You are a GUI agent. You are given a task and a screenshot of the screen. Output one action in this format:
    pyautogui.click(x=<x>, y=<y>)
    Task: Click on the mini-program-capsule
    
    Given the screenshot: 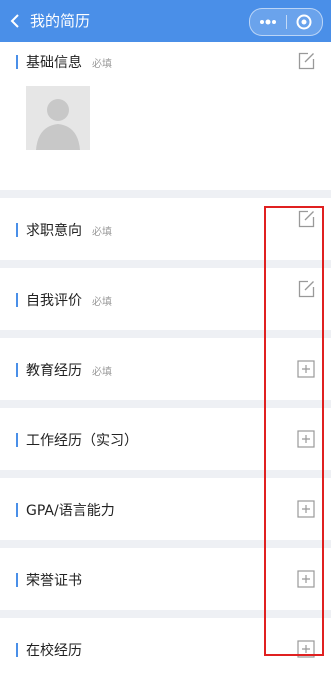 What is the action you would take?
    pyautogui.click(x=286, y=22)
    